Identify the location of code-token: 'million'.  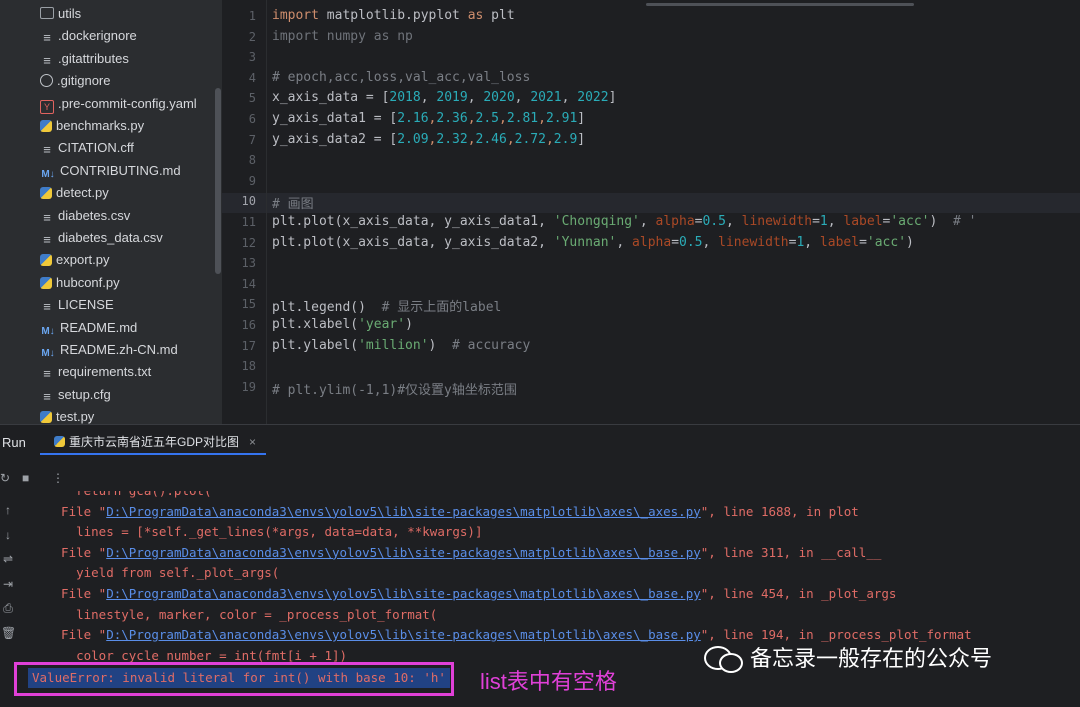
(393, 345).